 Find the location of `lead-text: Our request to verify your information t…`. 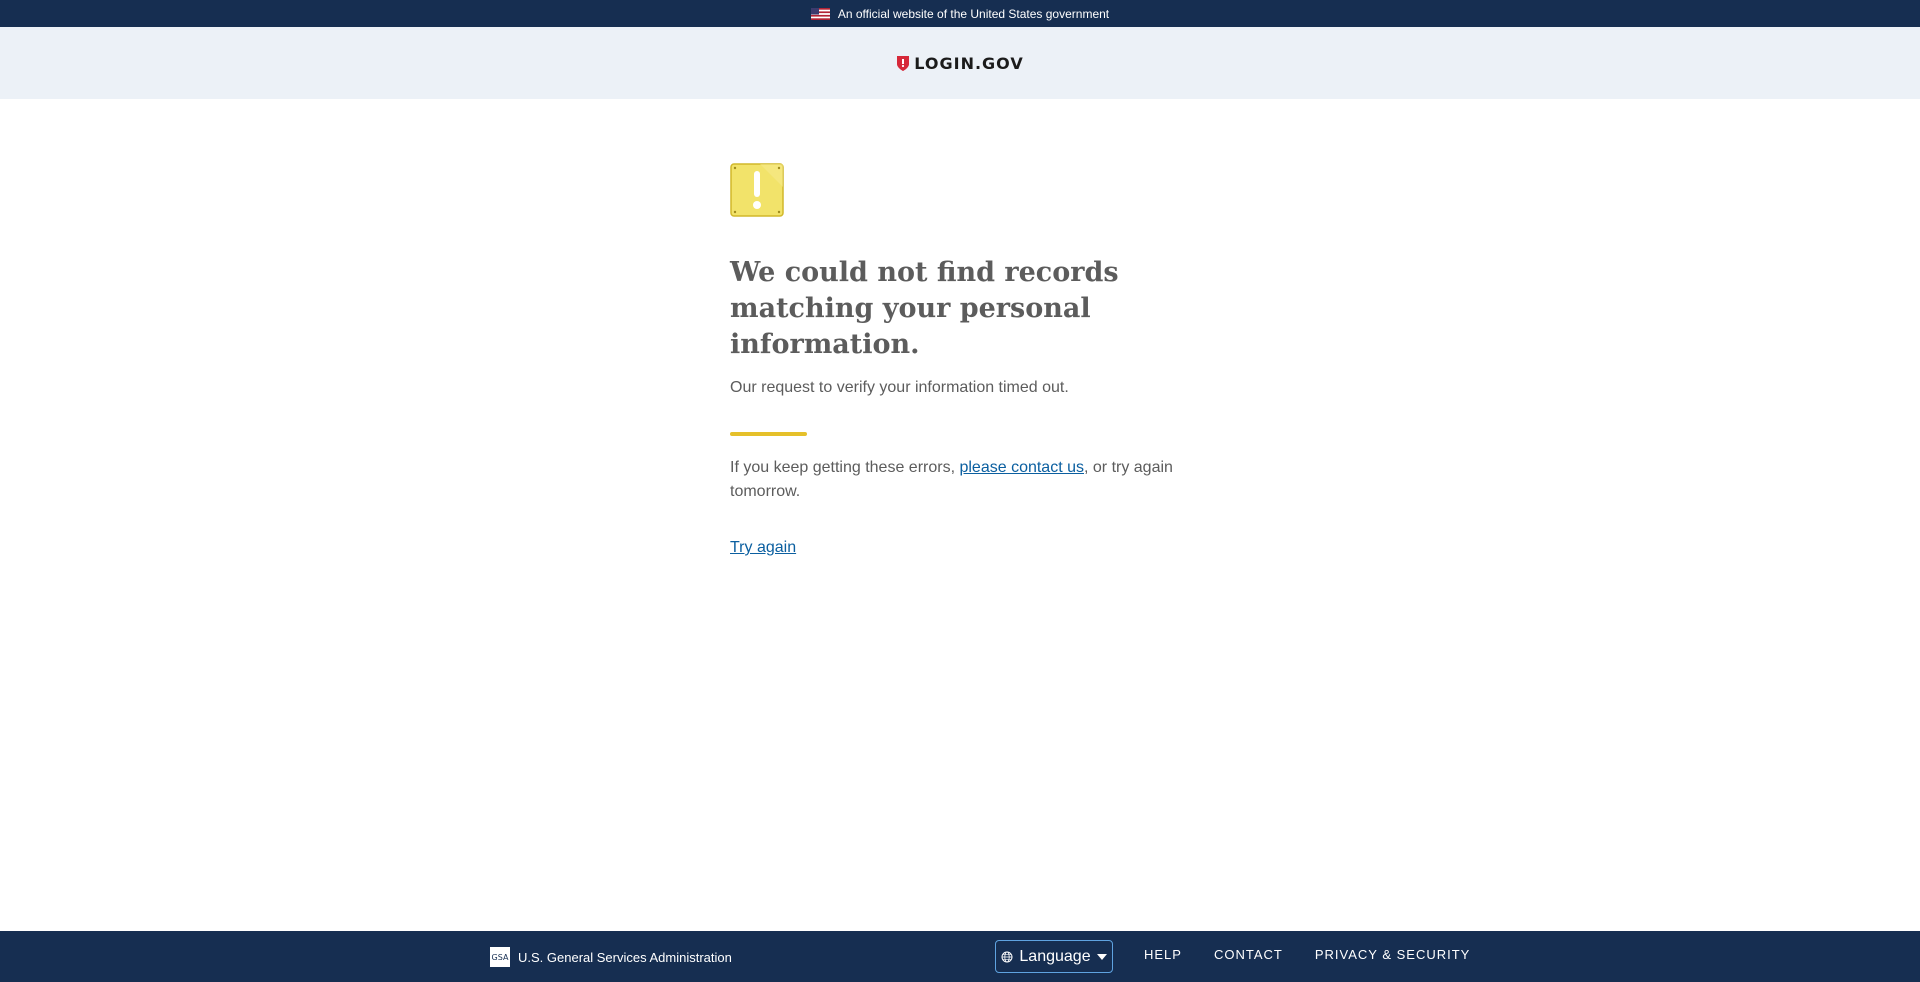

lead-text: Our request to verify your information t… is located at coordinates (899, 387).